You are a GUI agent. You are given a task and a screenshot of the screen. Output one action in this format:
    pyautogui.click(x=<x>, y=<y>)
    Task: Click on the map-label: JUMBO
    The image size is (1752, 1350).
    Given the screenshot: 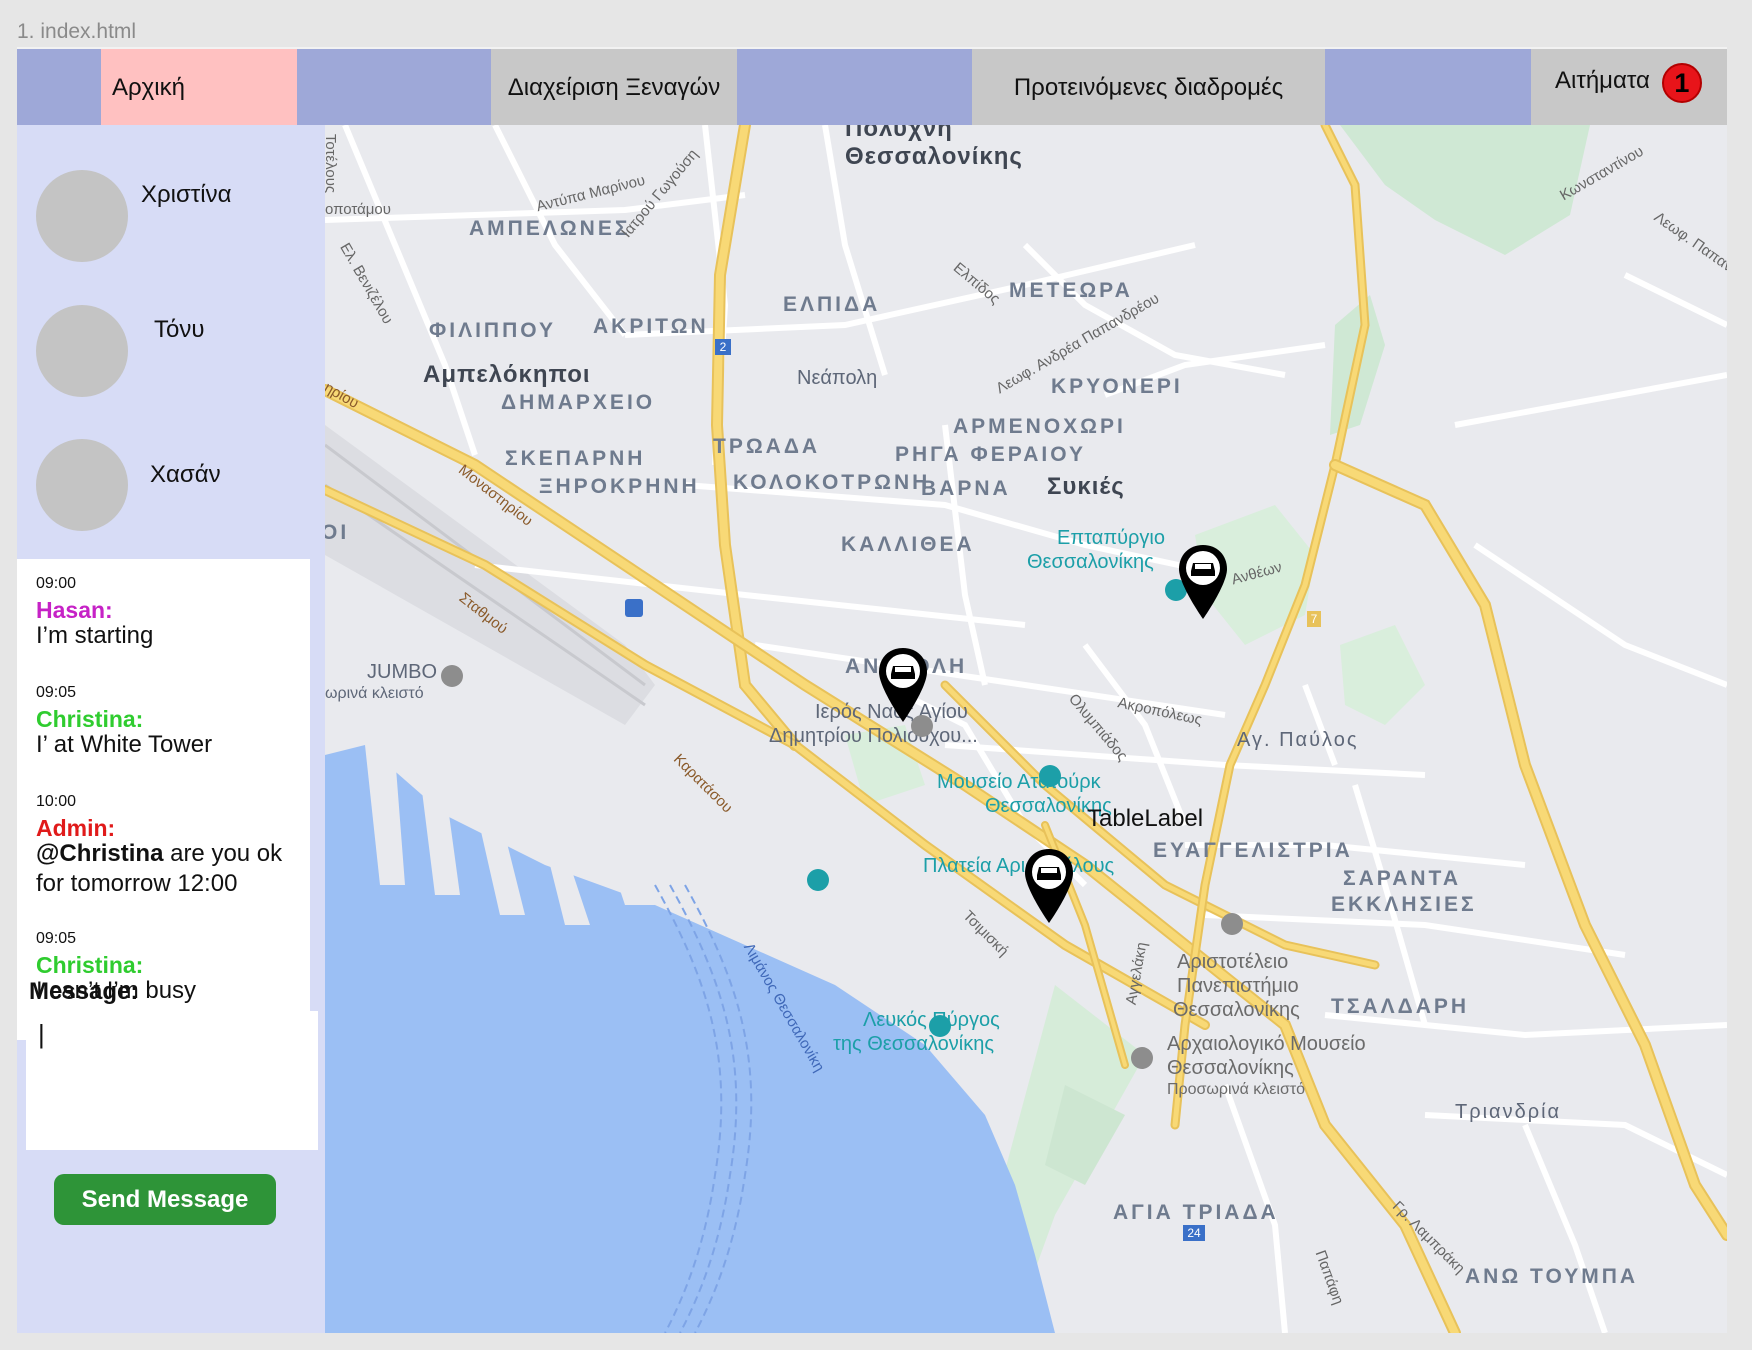 What is the action you would take?
    pyautogui.click(x=402, y=672)
    